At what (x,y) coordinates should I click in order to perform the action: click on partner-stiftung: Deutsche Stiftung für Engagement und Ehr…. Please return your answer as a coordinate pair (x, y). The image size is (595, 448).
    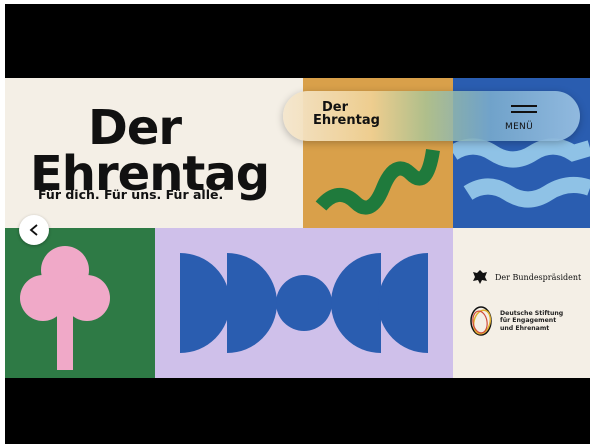
    Looking at the image, I should click on (515, 321).